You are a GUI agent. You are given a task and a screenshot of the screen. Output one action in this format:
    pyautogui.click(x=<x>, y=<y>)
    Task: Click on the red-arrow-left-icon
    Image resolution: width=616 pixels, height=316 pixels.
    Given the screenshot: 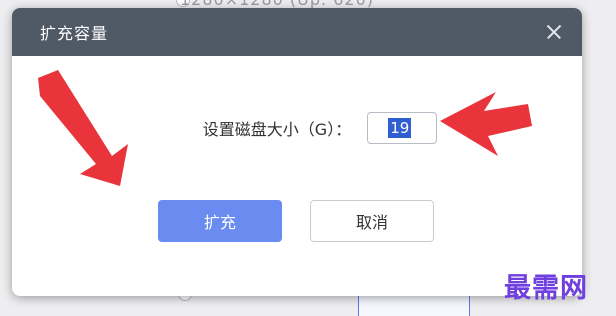 What is the action you would take?
    pyautogui.click(x=83, y=128)
    